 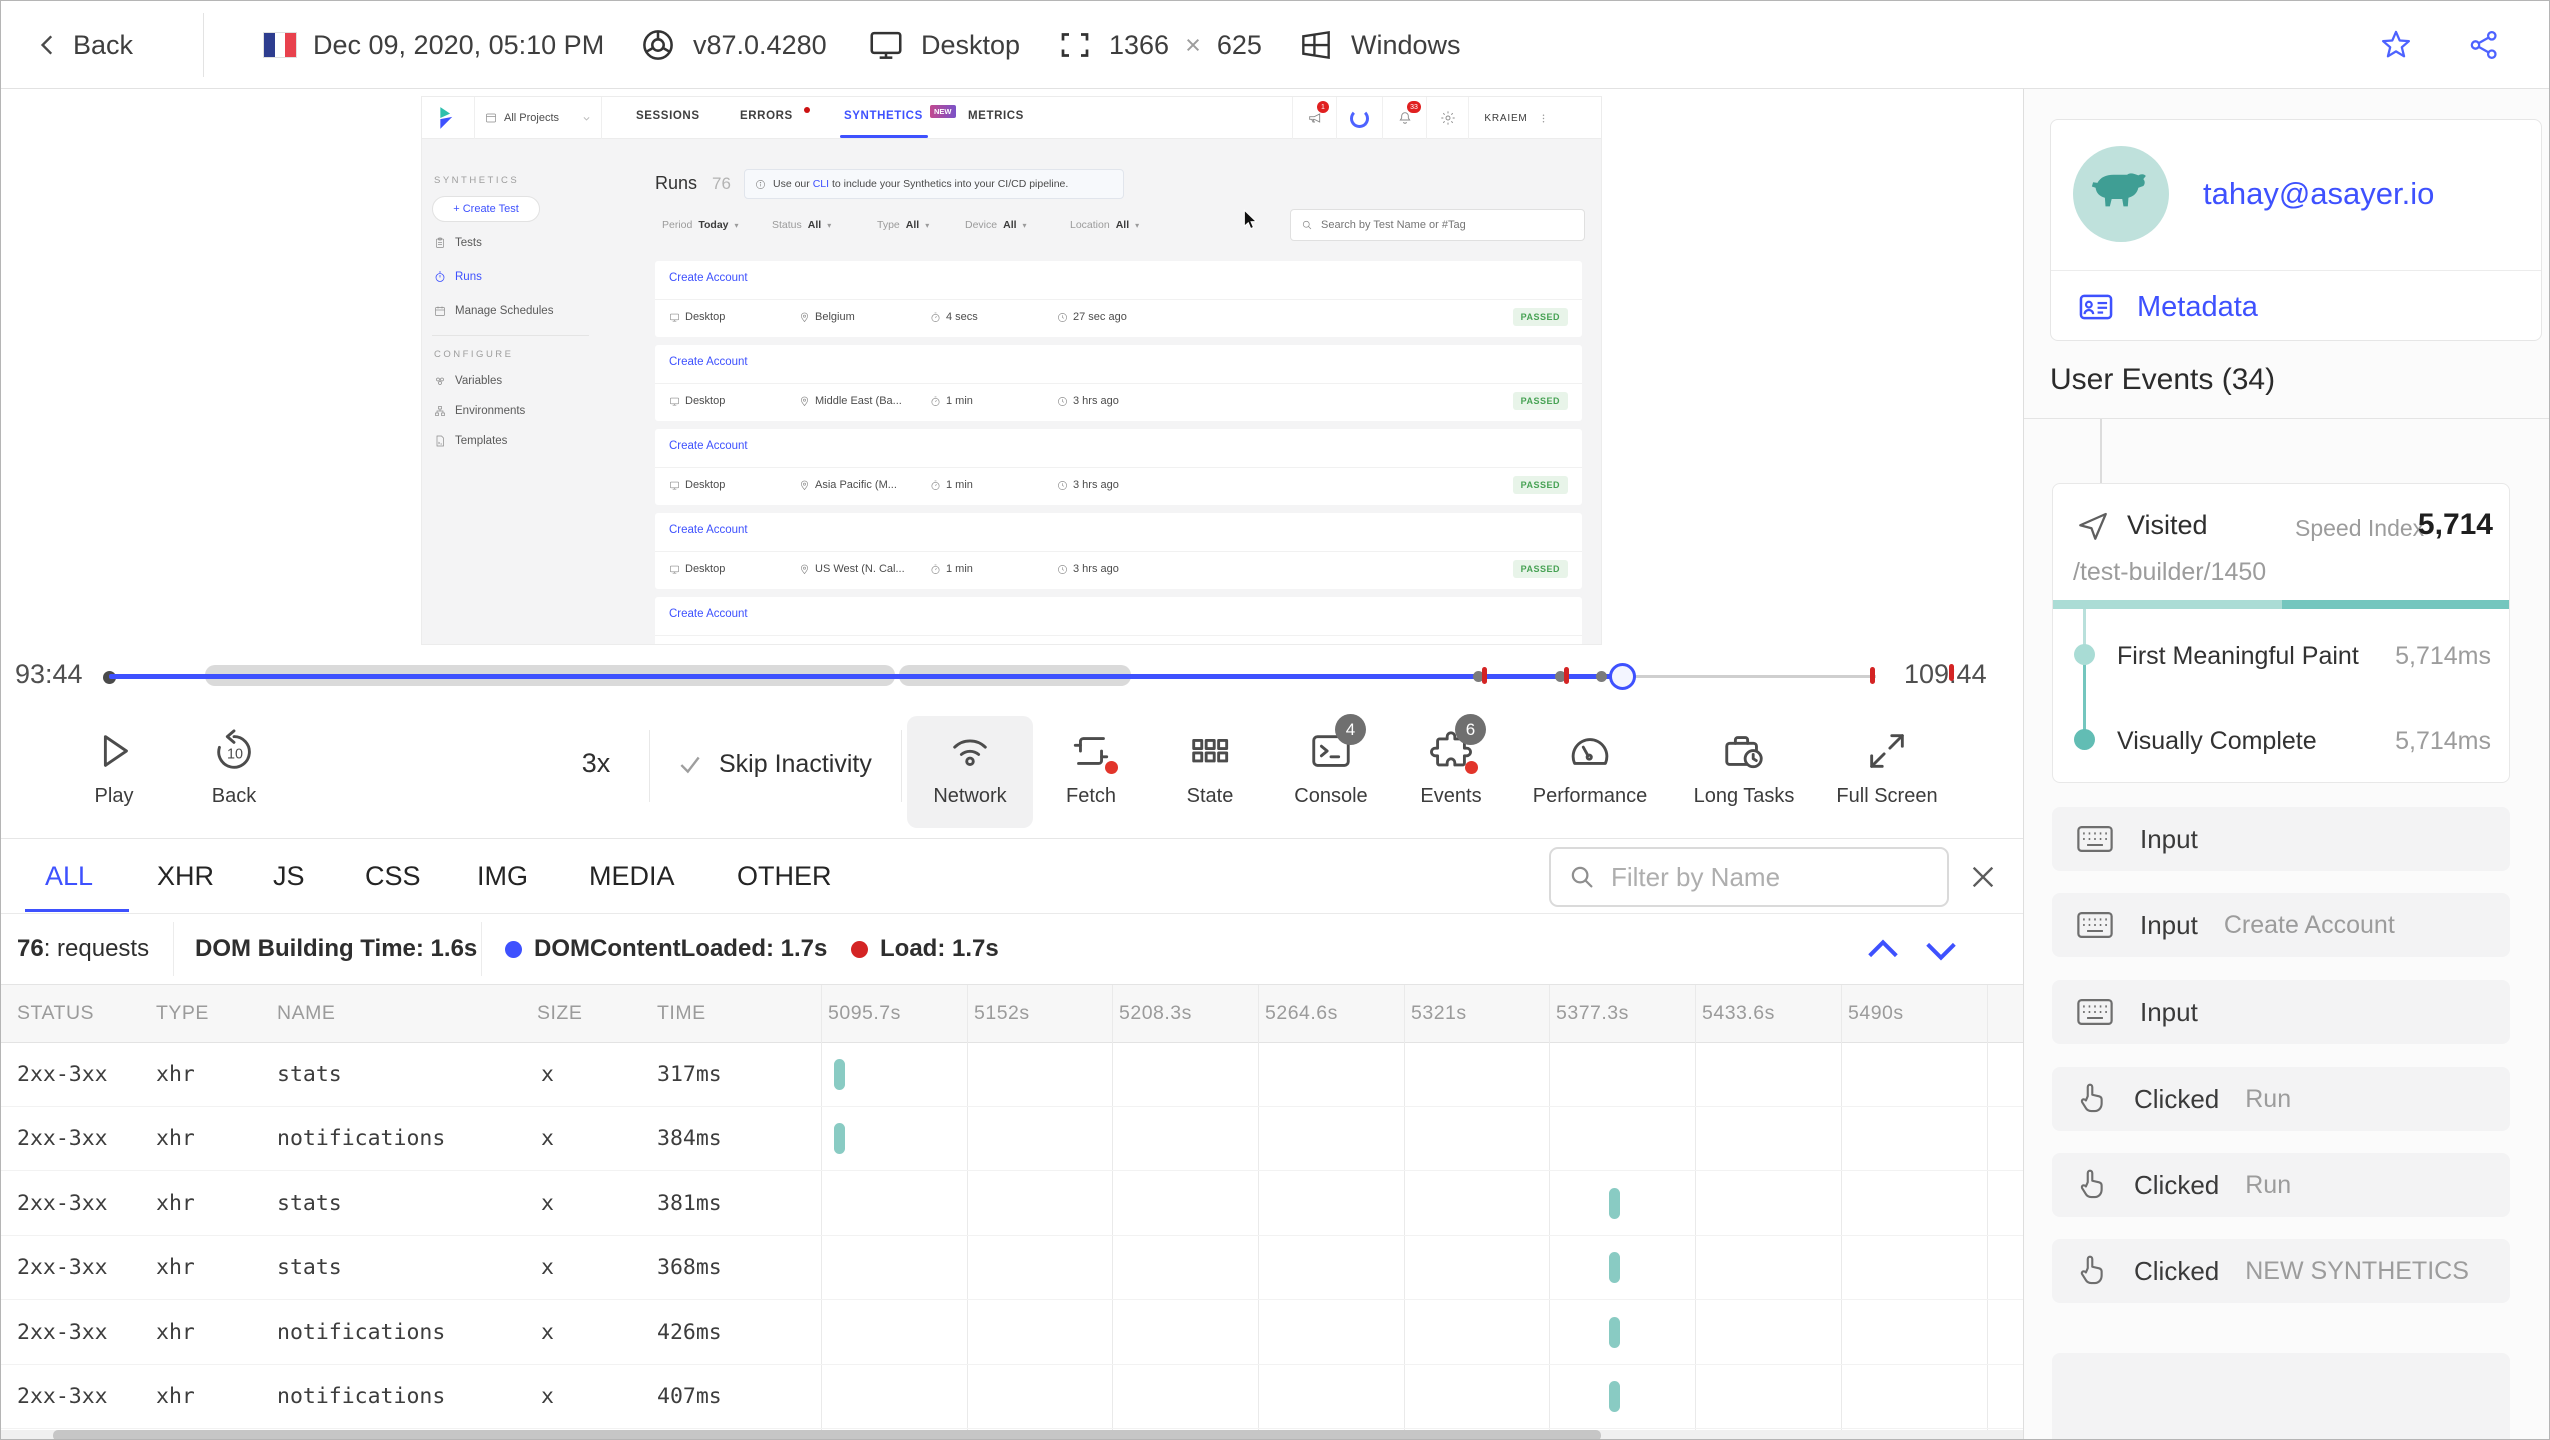 I want to click on panel-button-console: 4 Console, so click(x=1331, y=761).